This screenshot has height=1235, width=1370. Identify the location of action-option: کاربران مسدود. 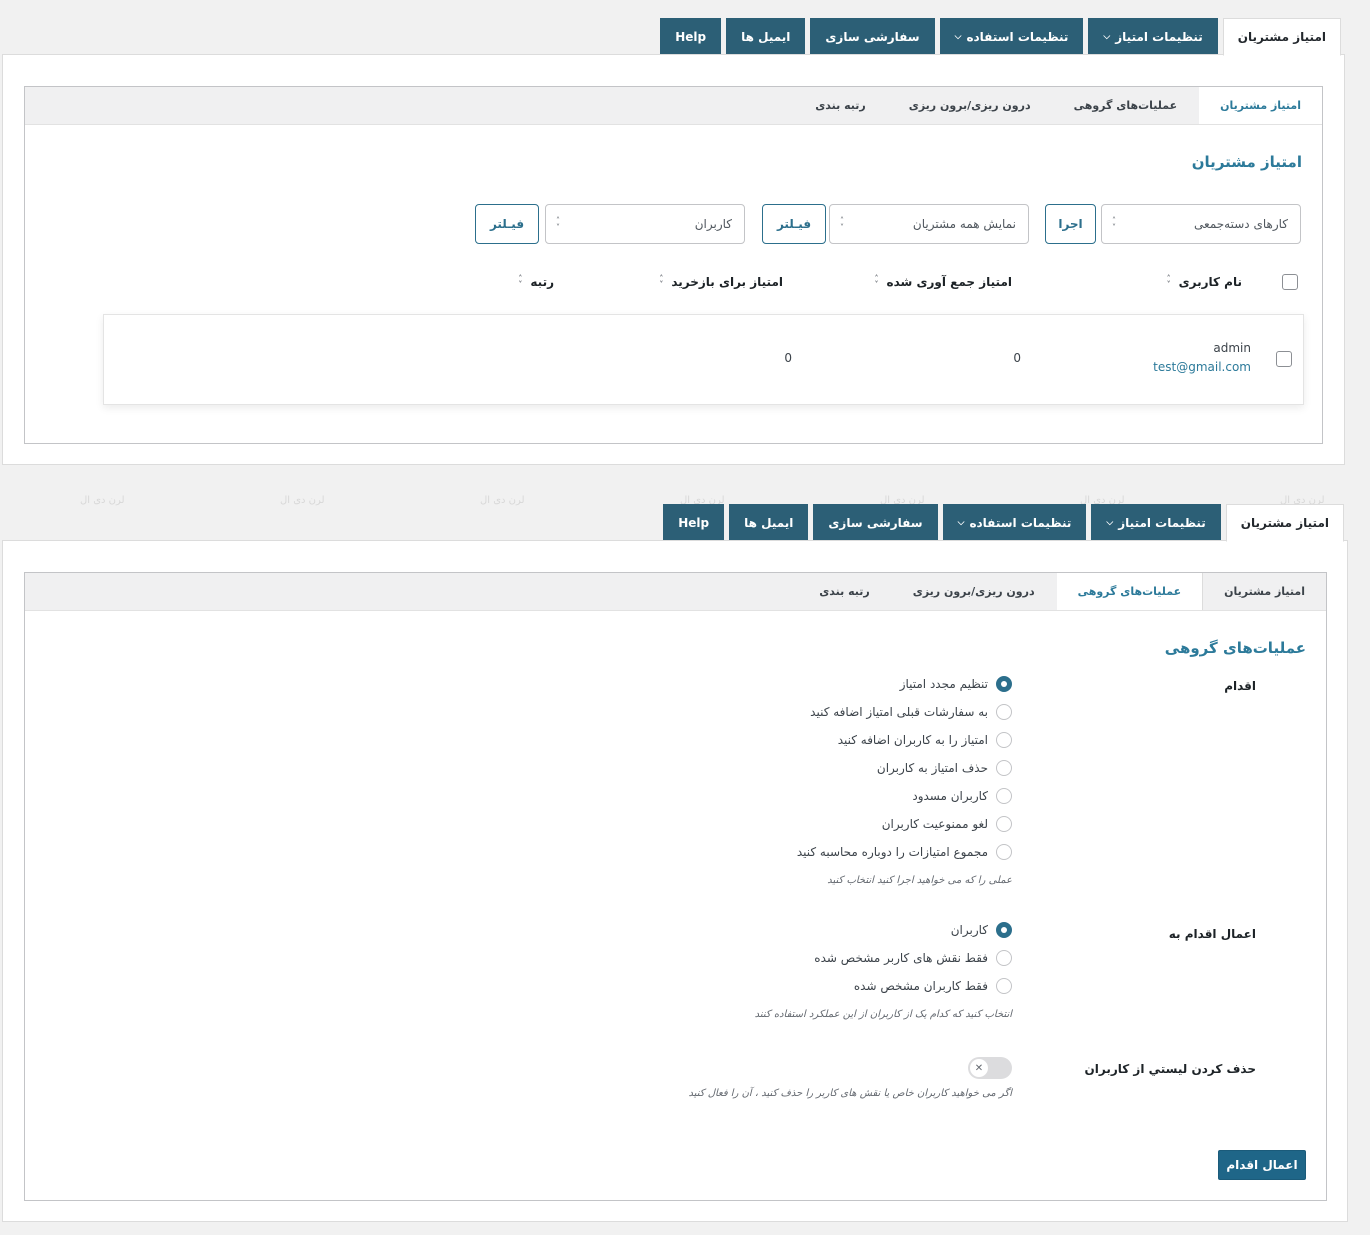
(962, 796).